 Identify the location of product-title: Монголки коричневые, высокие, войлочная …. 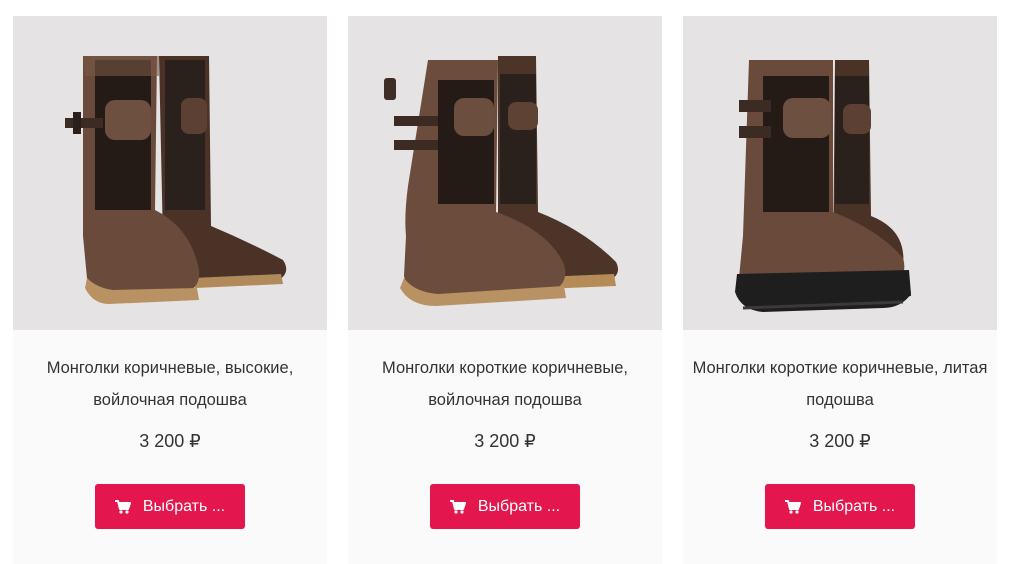
(170, 384).